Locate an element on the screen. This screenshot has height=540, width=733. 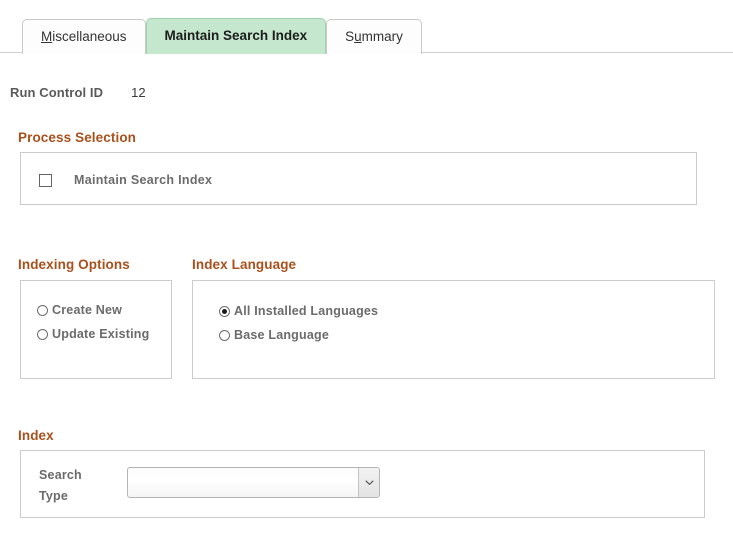
radio-row-all-installed-languages: All Installed Languages is located at coordinates (298, 311).